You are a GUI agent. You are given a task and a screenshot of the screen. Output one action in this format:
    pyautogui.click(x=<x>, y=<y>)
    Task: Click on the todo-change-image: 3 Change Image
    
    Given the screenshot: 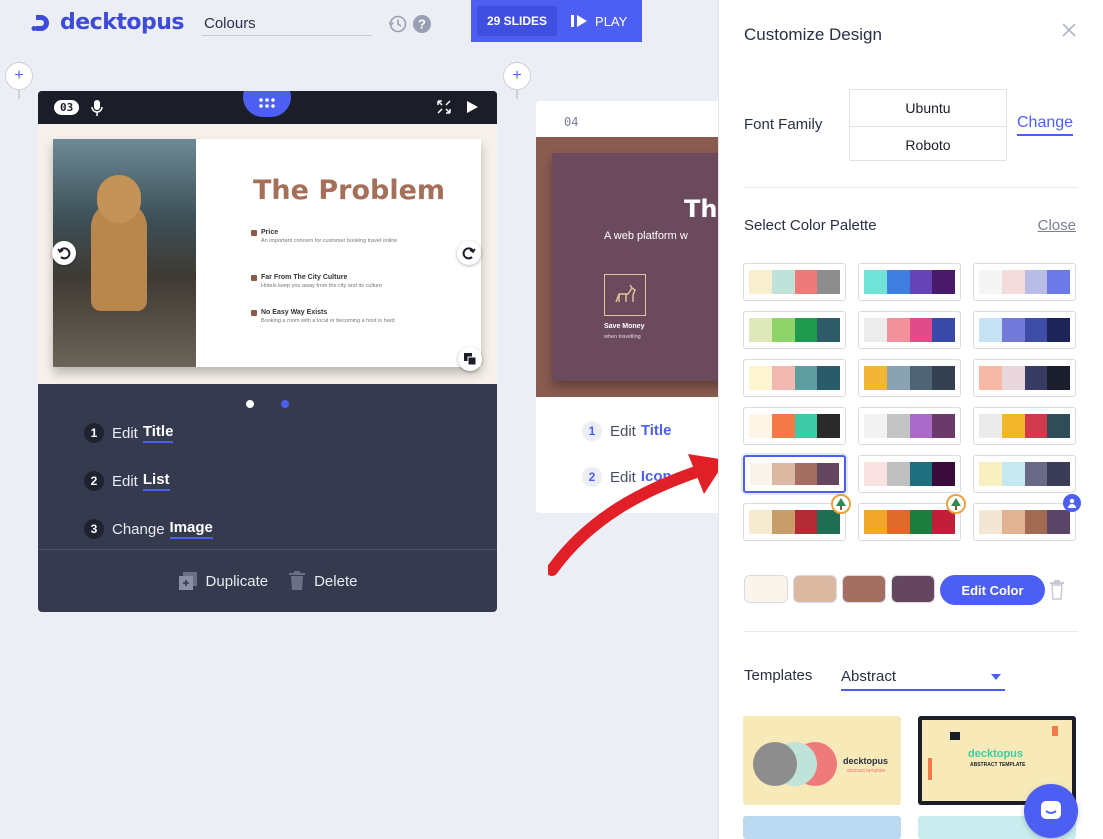 What is the action you would take?
    pyautogui.click(x=148, y=529)
    